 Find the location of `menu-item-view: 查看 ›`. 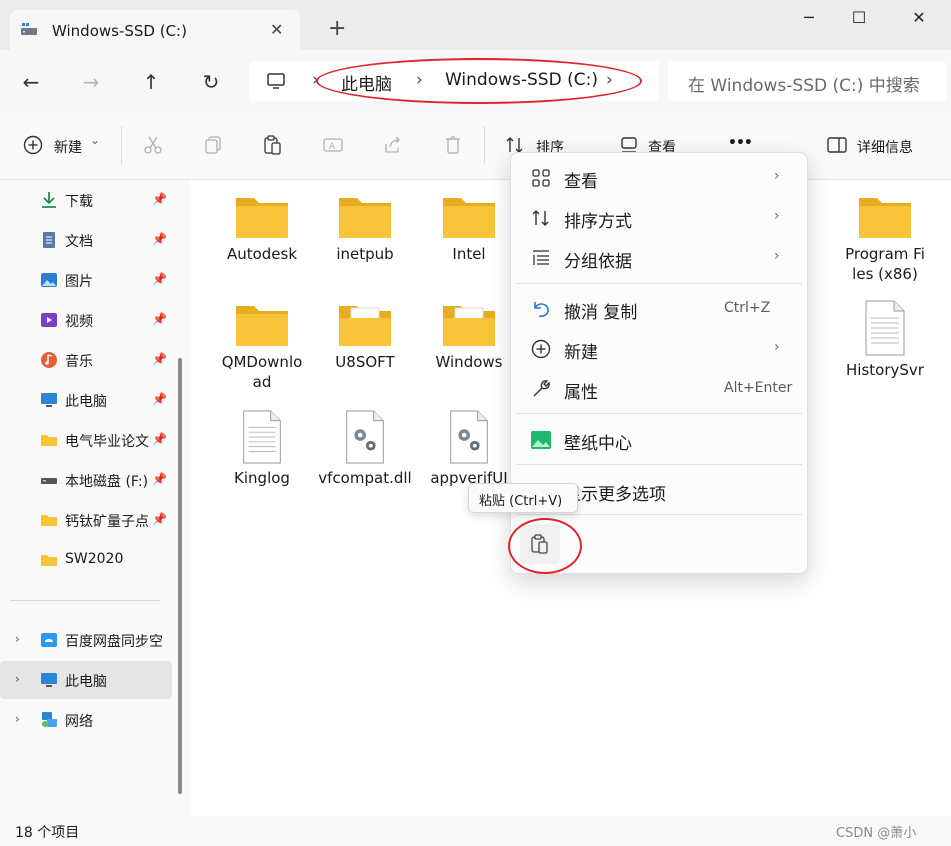

menu-item-view: 查看 › is located at coordinates (659, 178).